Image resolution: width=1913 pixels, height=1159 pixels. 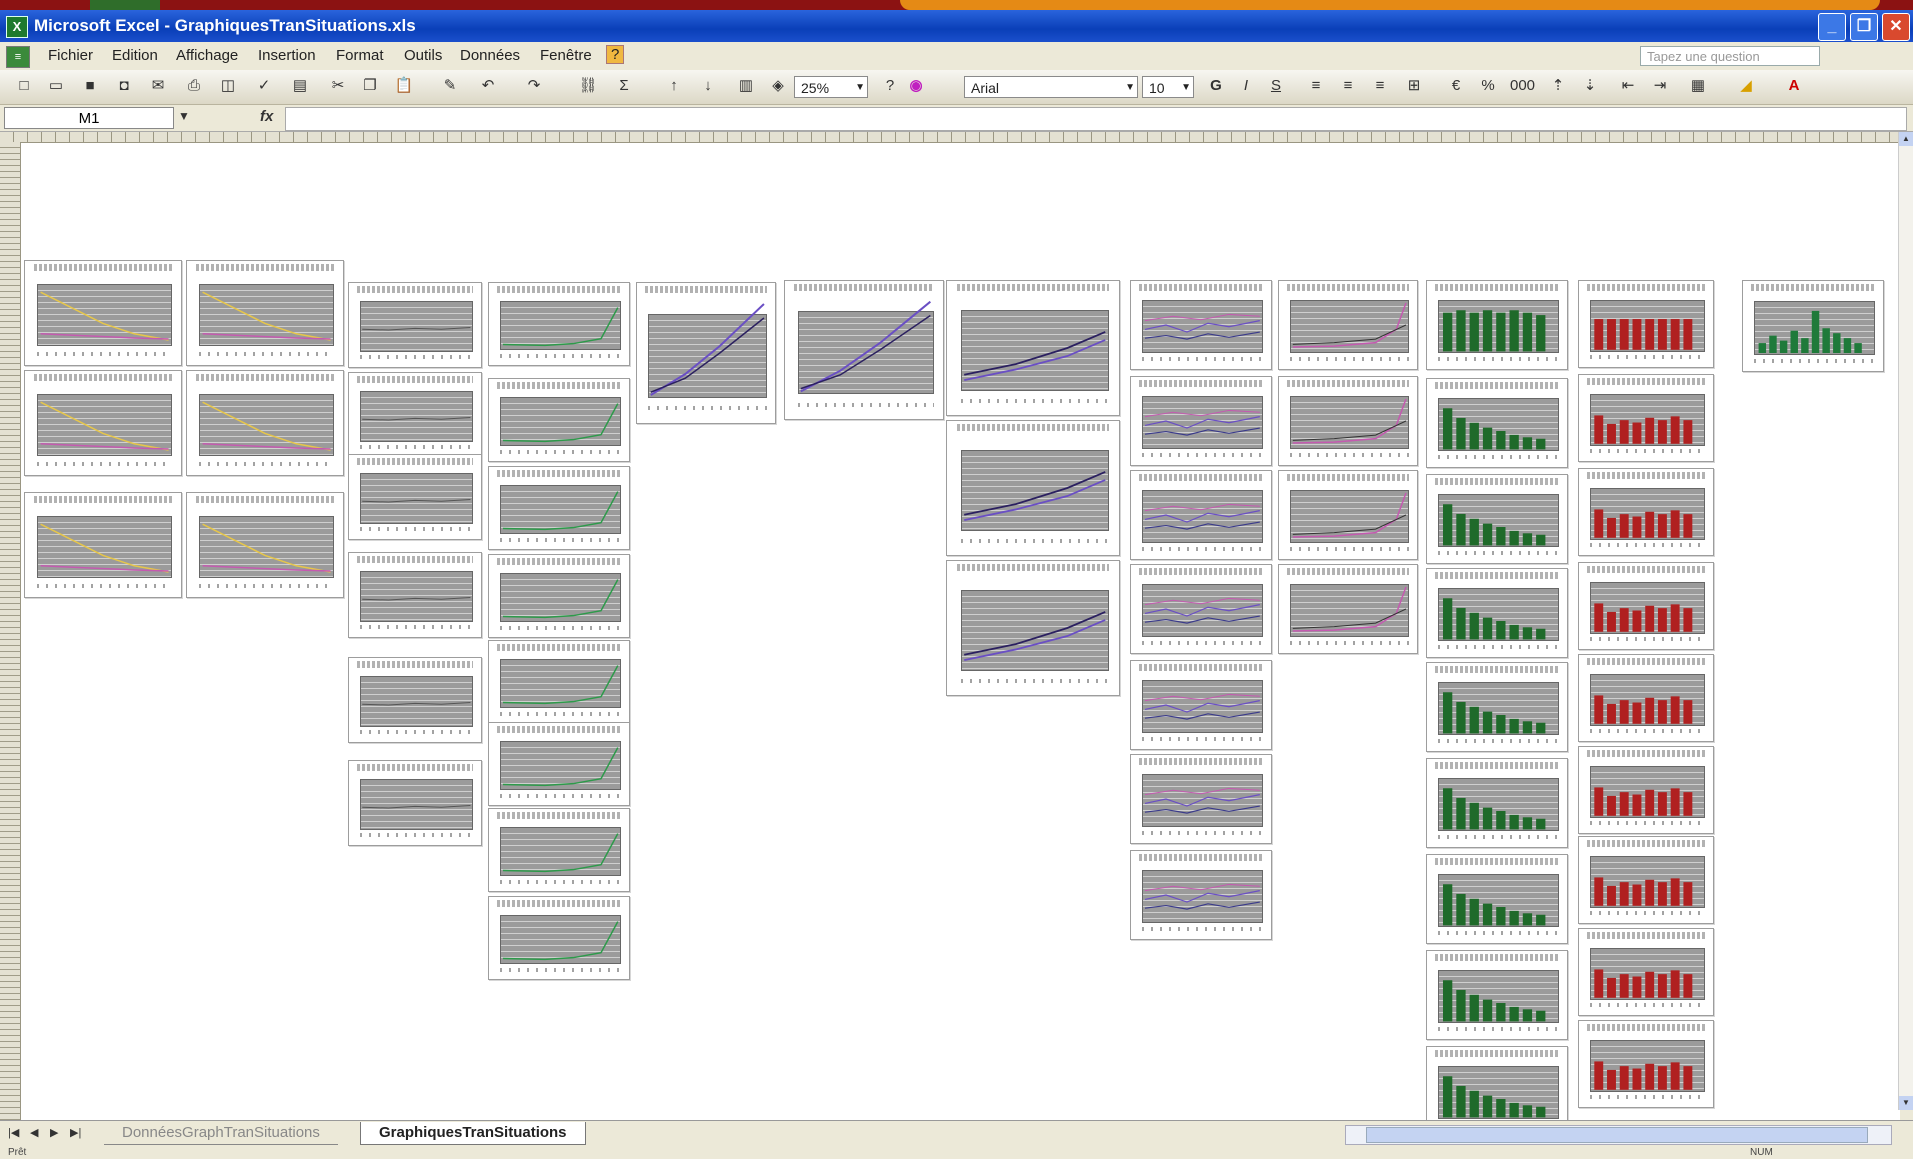 I want to click on increase-decimal-icon: ⇡, so click(x=1558, y=86).